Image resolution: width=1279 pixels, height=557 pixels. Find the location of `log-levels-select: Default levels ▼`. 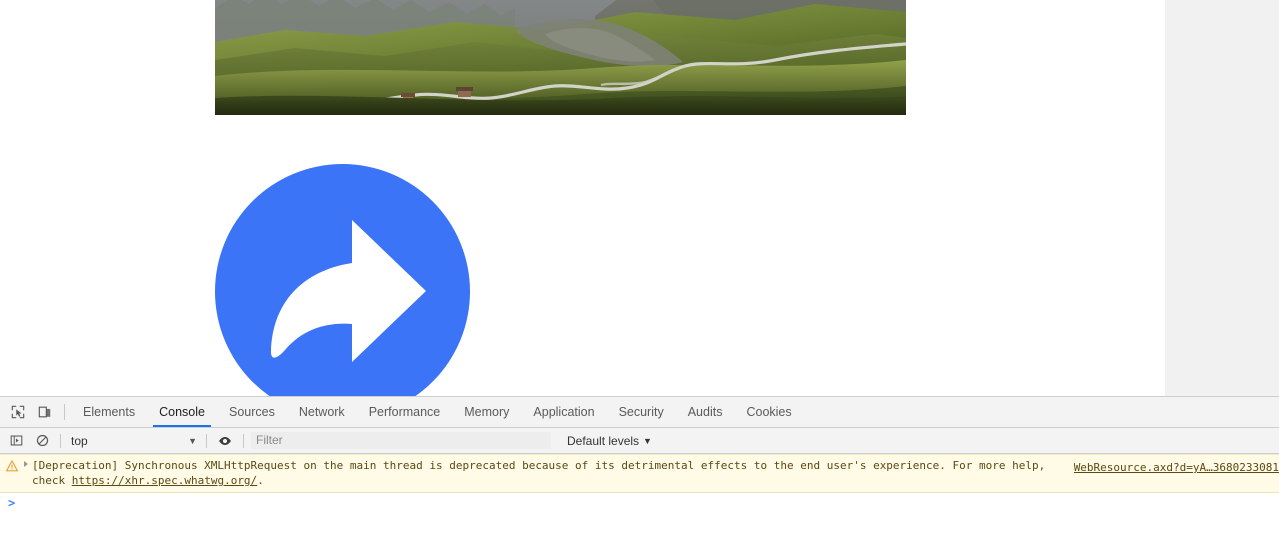

log-levels-select: Default levels ▼ is located at coordinates (609, 441).